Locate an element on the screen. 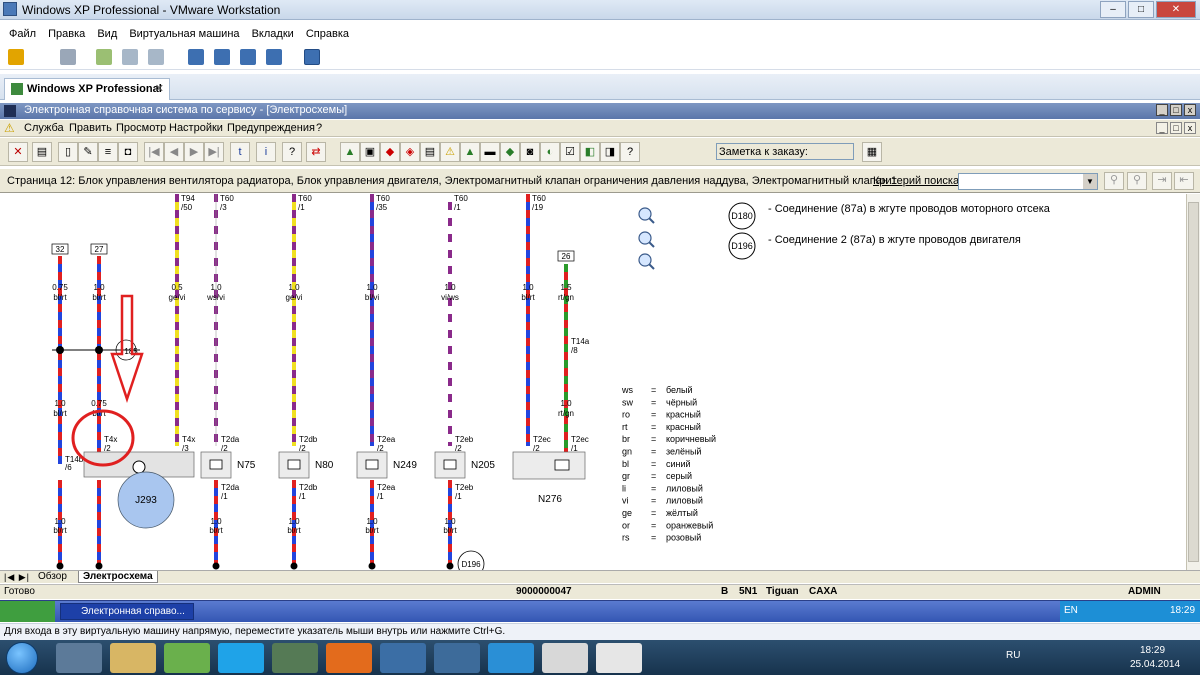 The height and width of the screenshot is (675, 1200). app-pin-icon is located at coordinates (295, 658).